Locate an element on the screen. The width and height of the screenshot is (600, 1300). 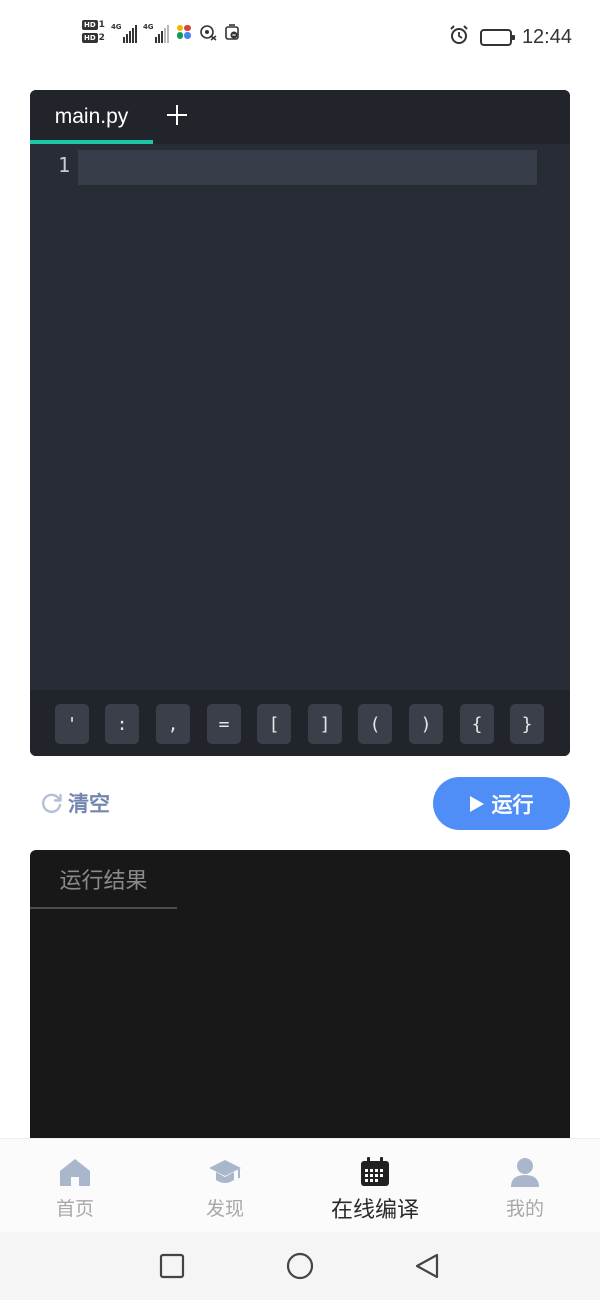
hd-1: HD 1 is located at coordinates (93, 25).